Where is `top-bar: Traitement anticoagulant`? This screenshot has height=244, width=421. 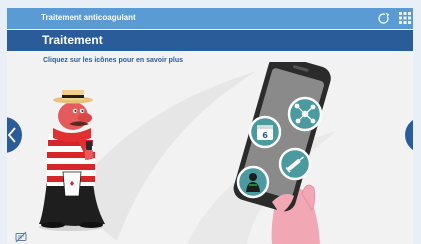
top-bar: Traitement anticoagulant is located at coordinates (210, 18).